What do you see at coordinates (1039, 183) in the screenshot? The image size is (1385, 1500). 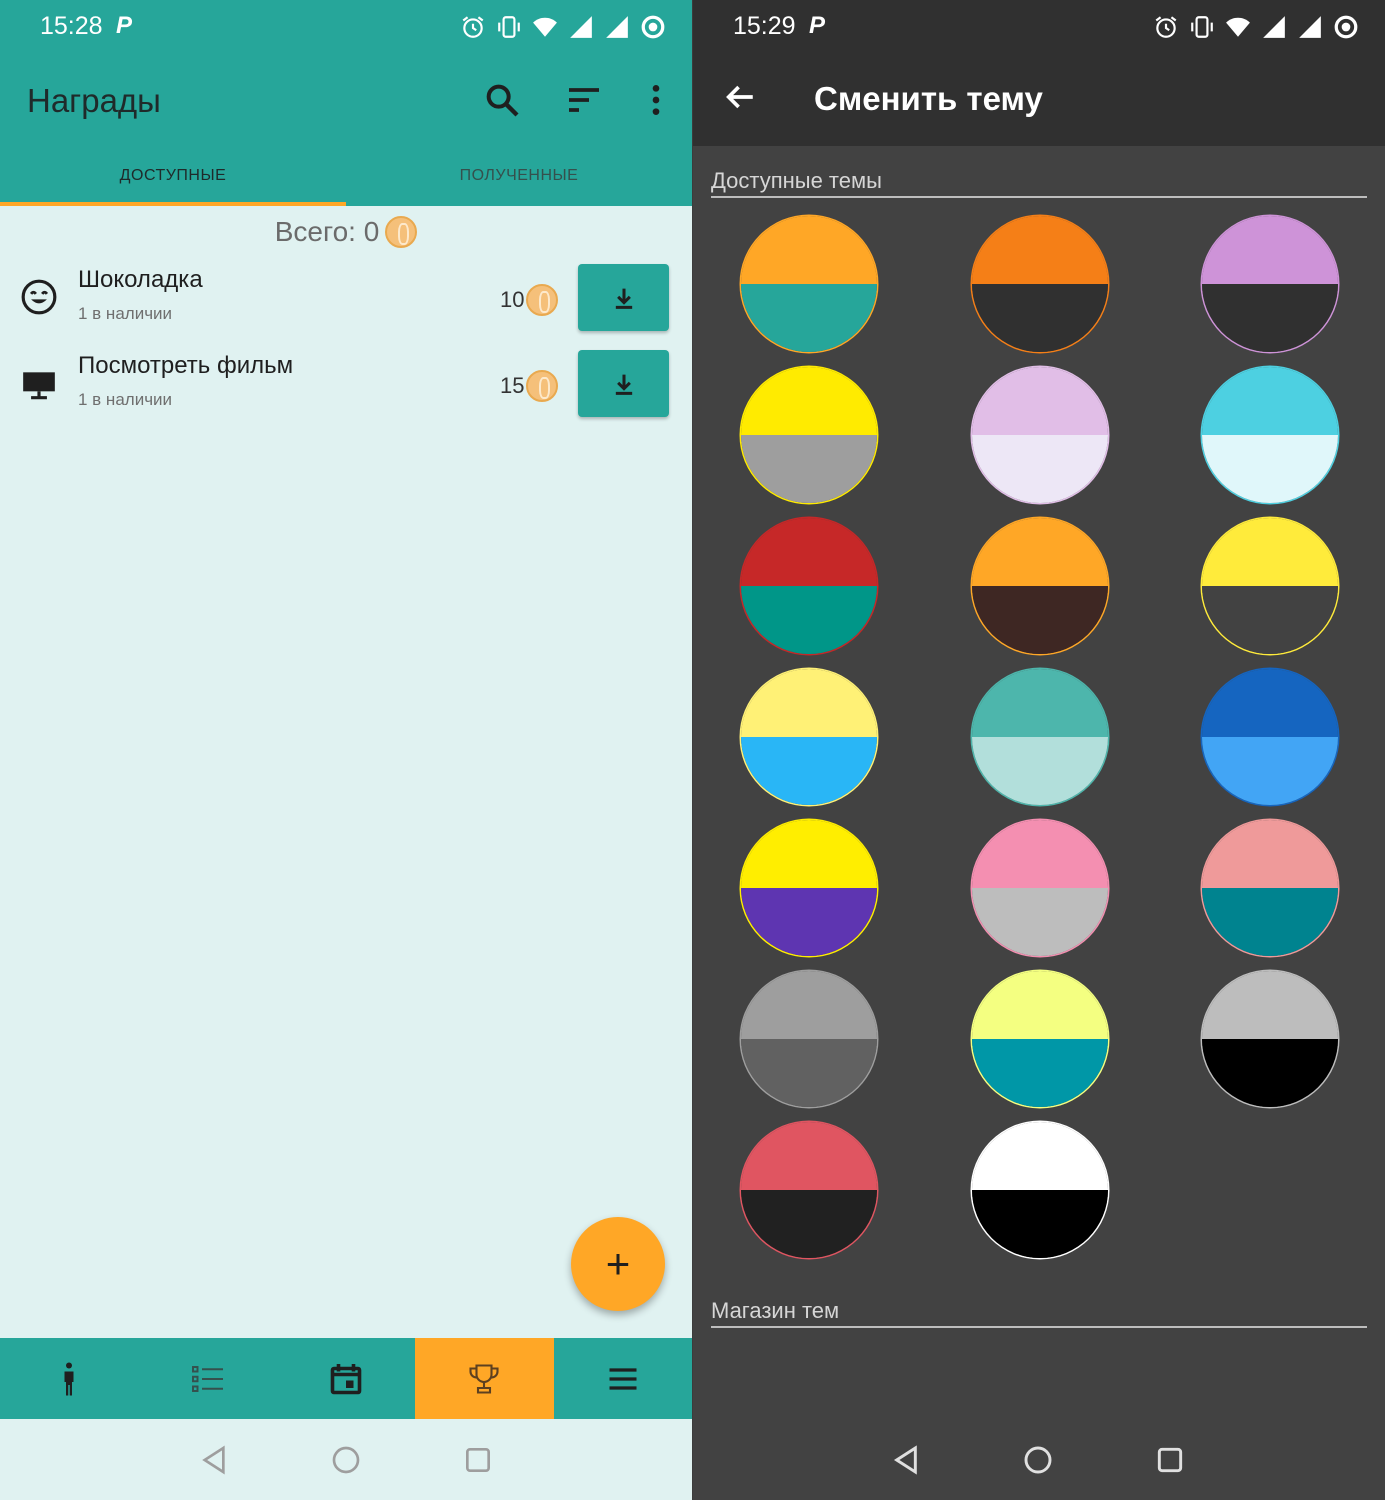 I see `section-available-themes: Доступные темы` at bounding box center [1039, 183].